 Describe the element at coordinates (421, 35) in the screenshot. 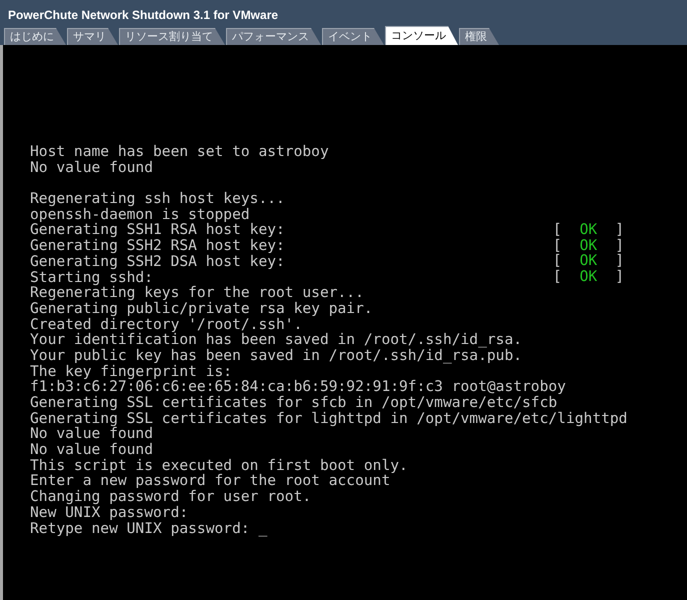

I see `tab: コンソール` at that location.